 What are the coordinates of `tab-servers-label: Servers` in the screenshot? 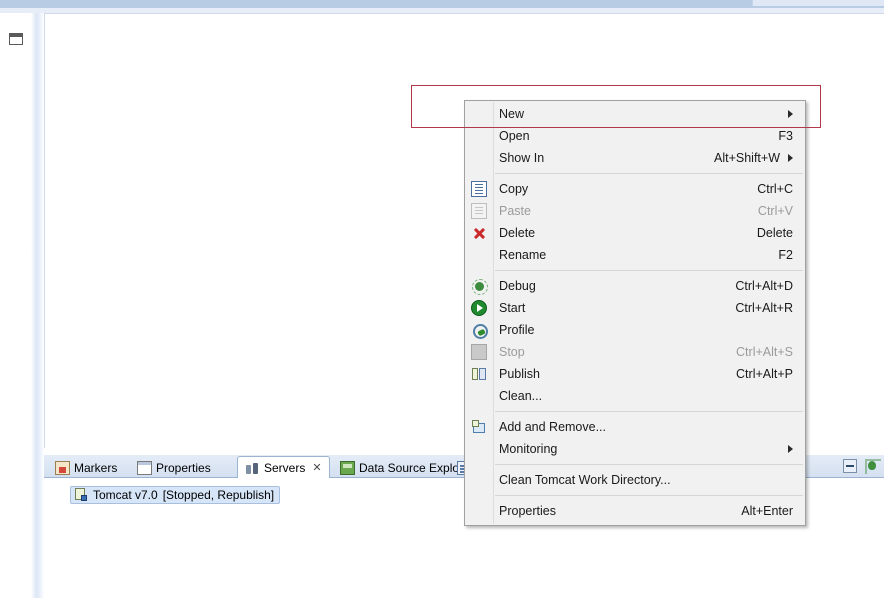 It's located at (285, 467).